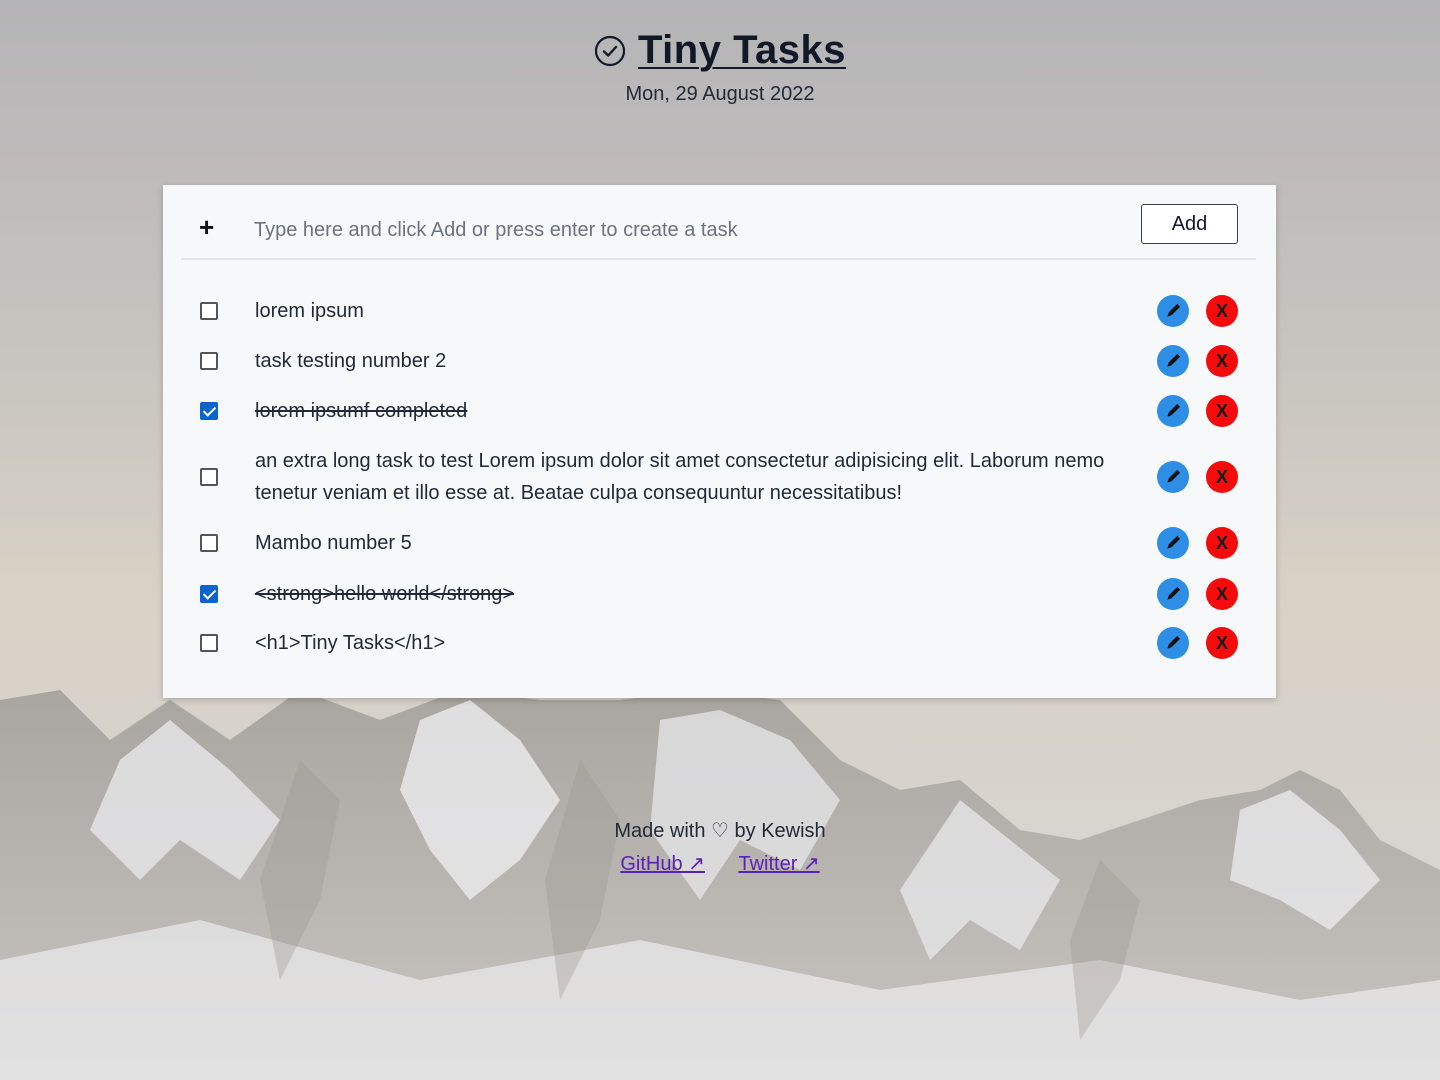  I want to click on task-text: <h1>Tiny Tasks</h1>, so click(350, 643).